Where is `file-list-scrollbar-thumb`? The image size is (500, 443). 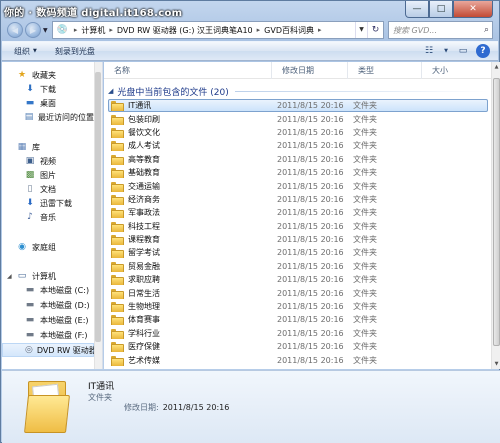 file-list-scrollbar-thumb is located at coordinates (496, 212).